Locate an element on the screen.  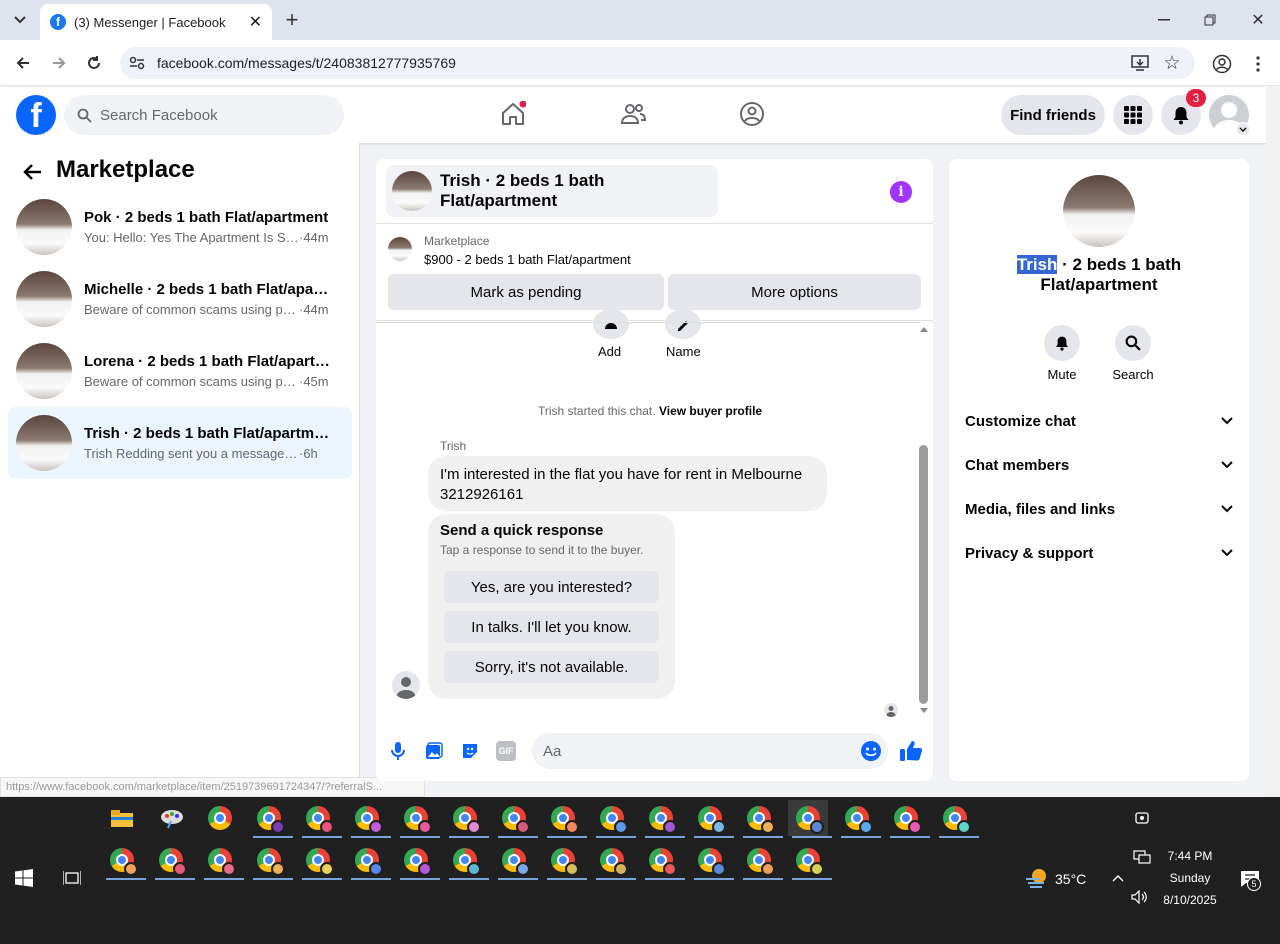
back-icon is located at coordinates (23, 63).